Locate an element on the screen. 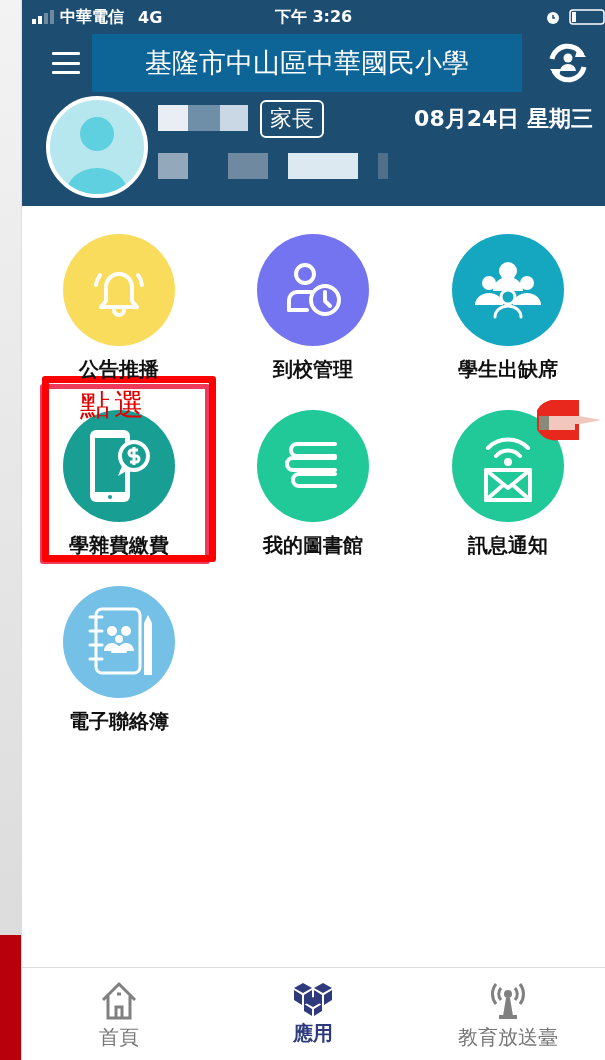 Image resolution: width=605 pixels, height=1060 pixels. nav-tab: 應用 is located at coordinates (313, 1014).